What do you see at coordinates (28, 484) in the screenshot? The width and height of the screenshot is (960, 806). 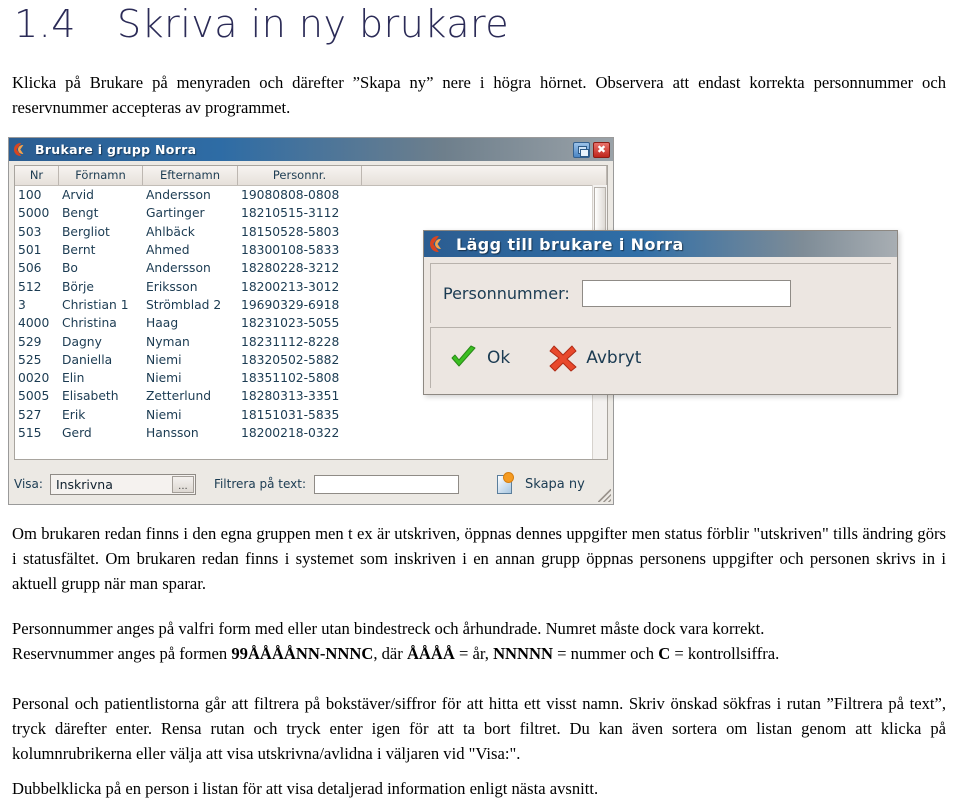 I see `visa-label: Visa:` at bounding box center [28, 484].